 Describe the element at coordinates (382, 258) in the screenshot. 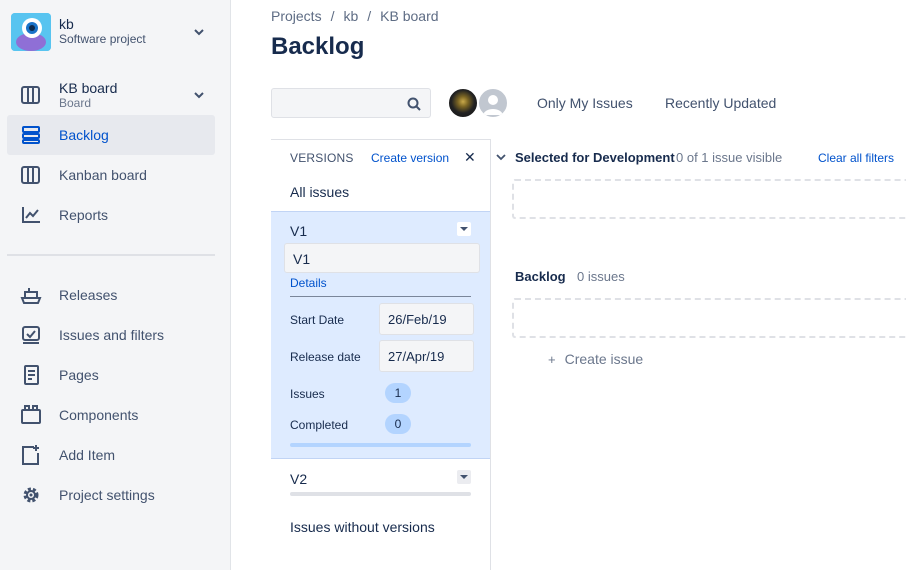

I see `version-name-field: V1` at that location.